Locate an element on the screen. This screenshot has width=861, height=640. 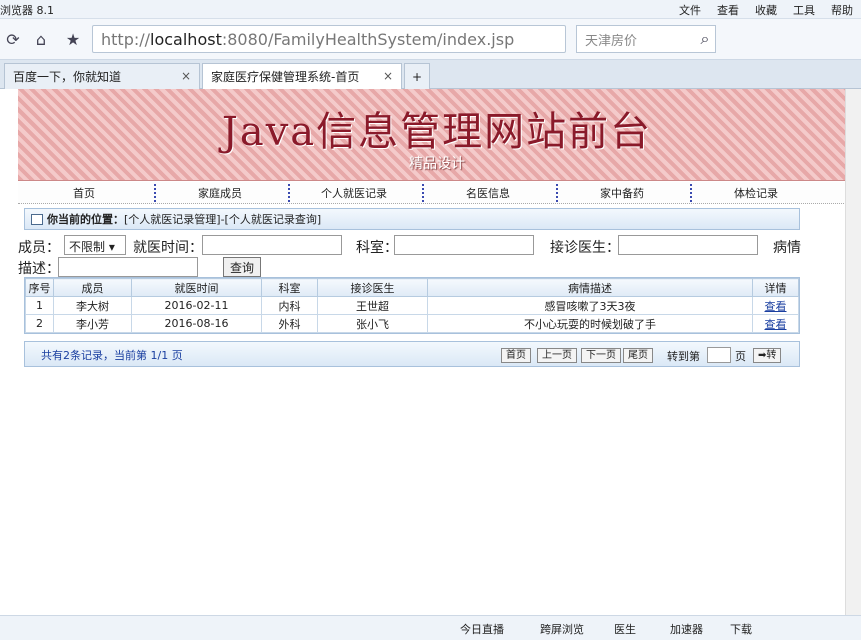
new-tab-button: + is located at coordinates (417, 76).